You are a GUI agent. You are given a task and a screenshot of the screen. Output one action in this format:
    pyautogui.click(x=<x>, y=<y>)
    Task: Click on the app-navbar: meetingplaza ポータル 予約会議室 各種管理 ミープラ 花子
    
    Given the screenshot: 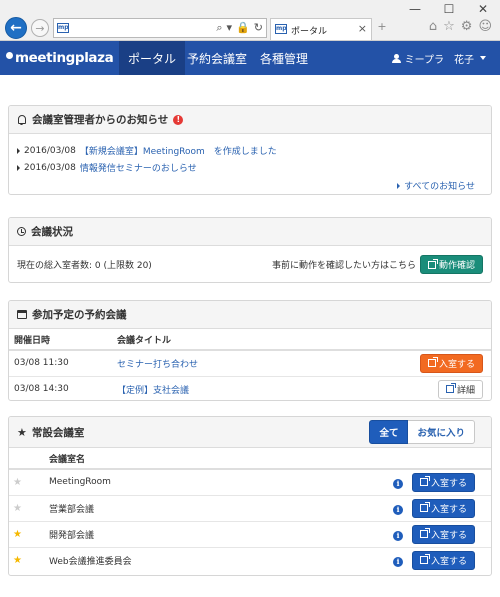 What is the action you would take?
    pyautogui.click(x=250, y=58)
    